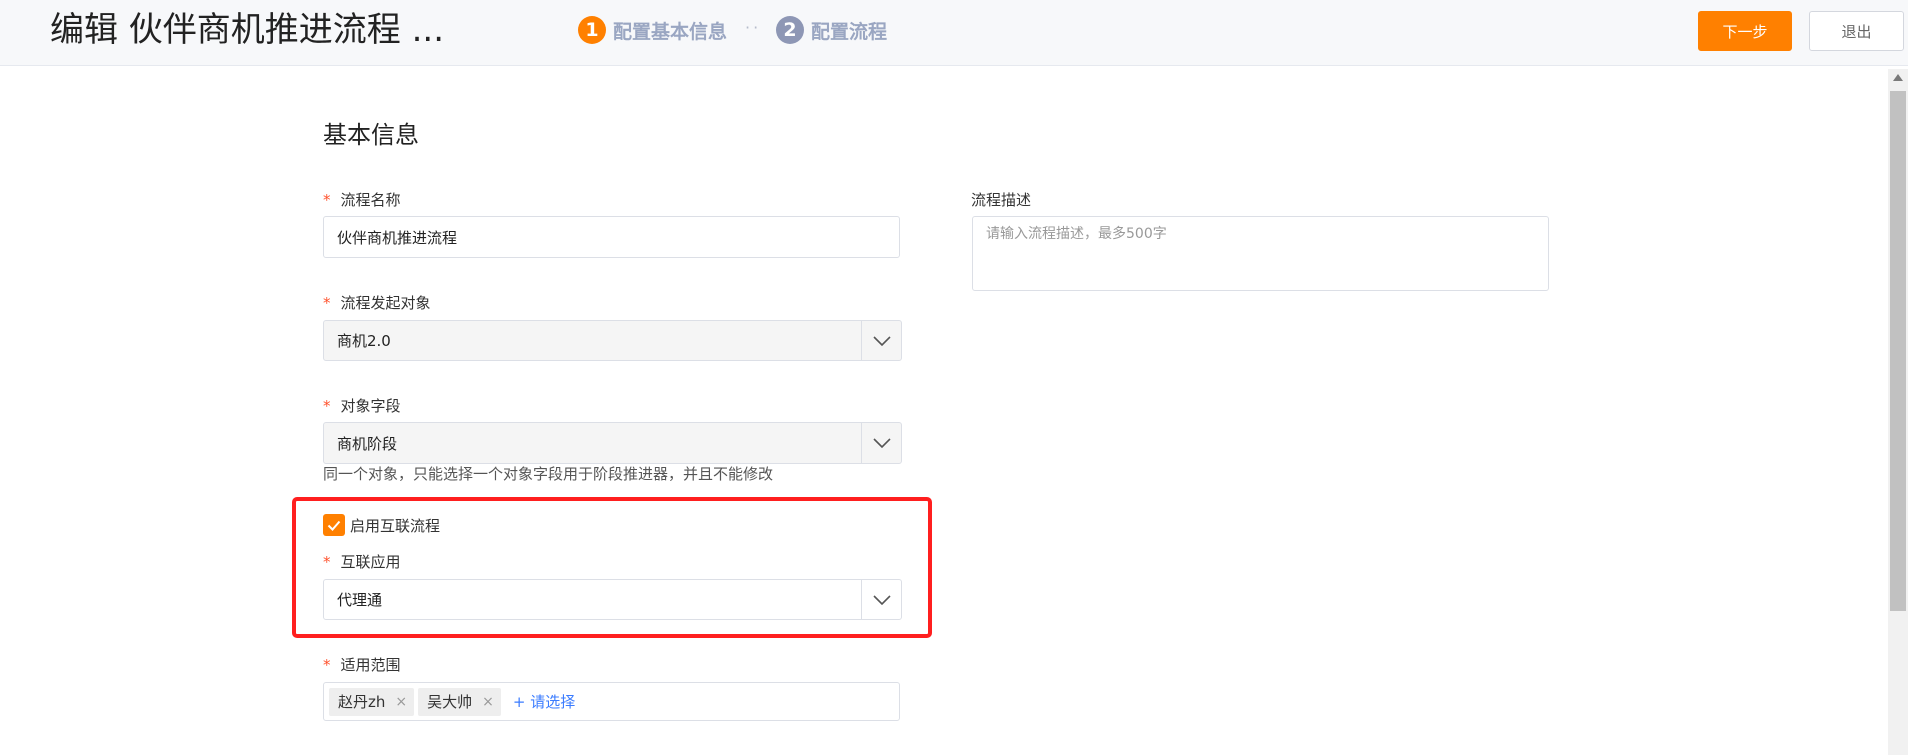  What do you see at coordinates (548, 474) in the screenshot?
I see `object-field-help: 同一个对象，只能选择一个对象字段用于阶段推进器，并且不能修改` at bounding box center [548, 474].